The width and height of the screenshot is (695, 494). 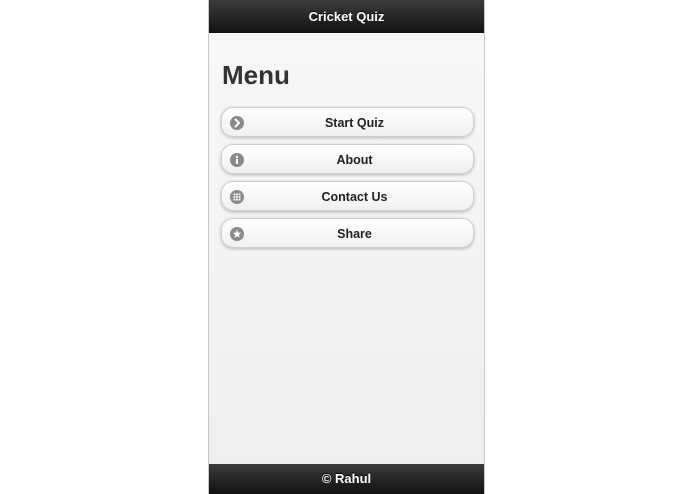 What do you see at coordinates (354, 234) in the screenshot?
I see `share-label: Share` at bounding box center [354, 234].